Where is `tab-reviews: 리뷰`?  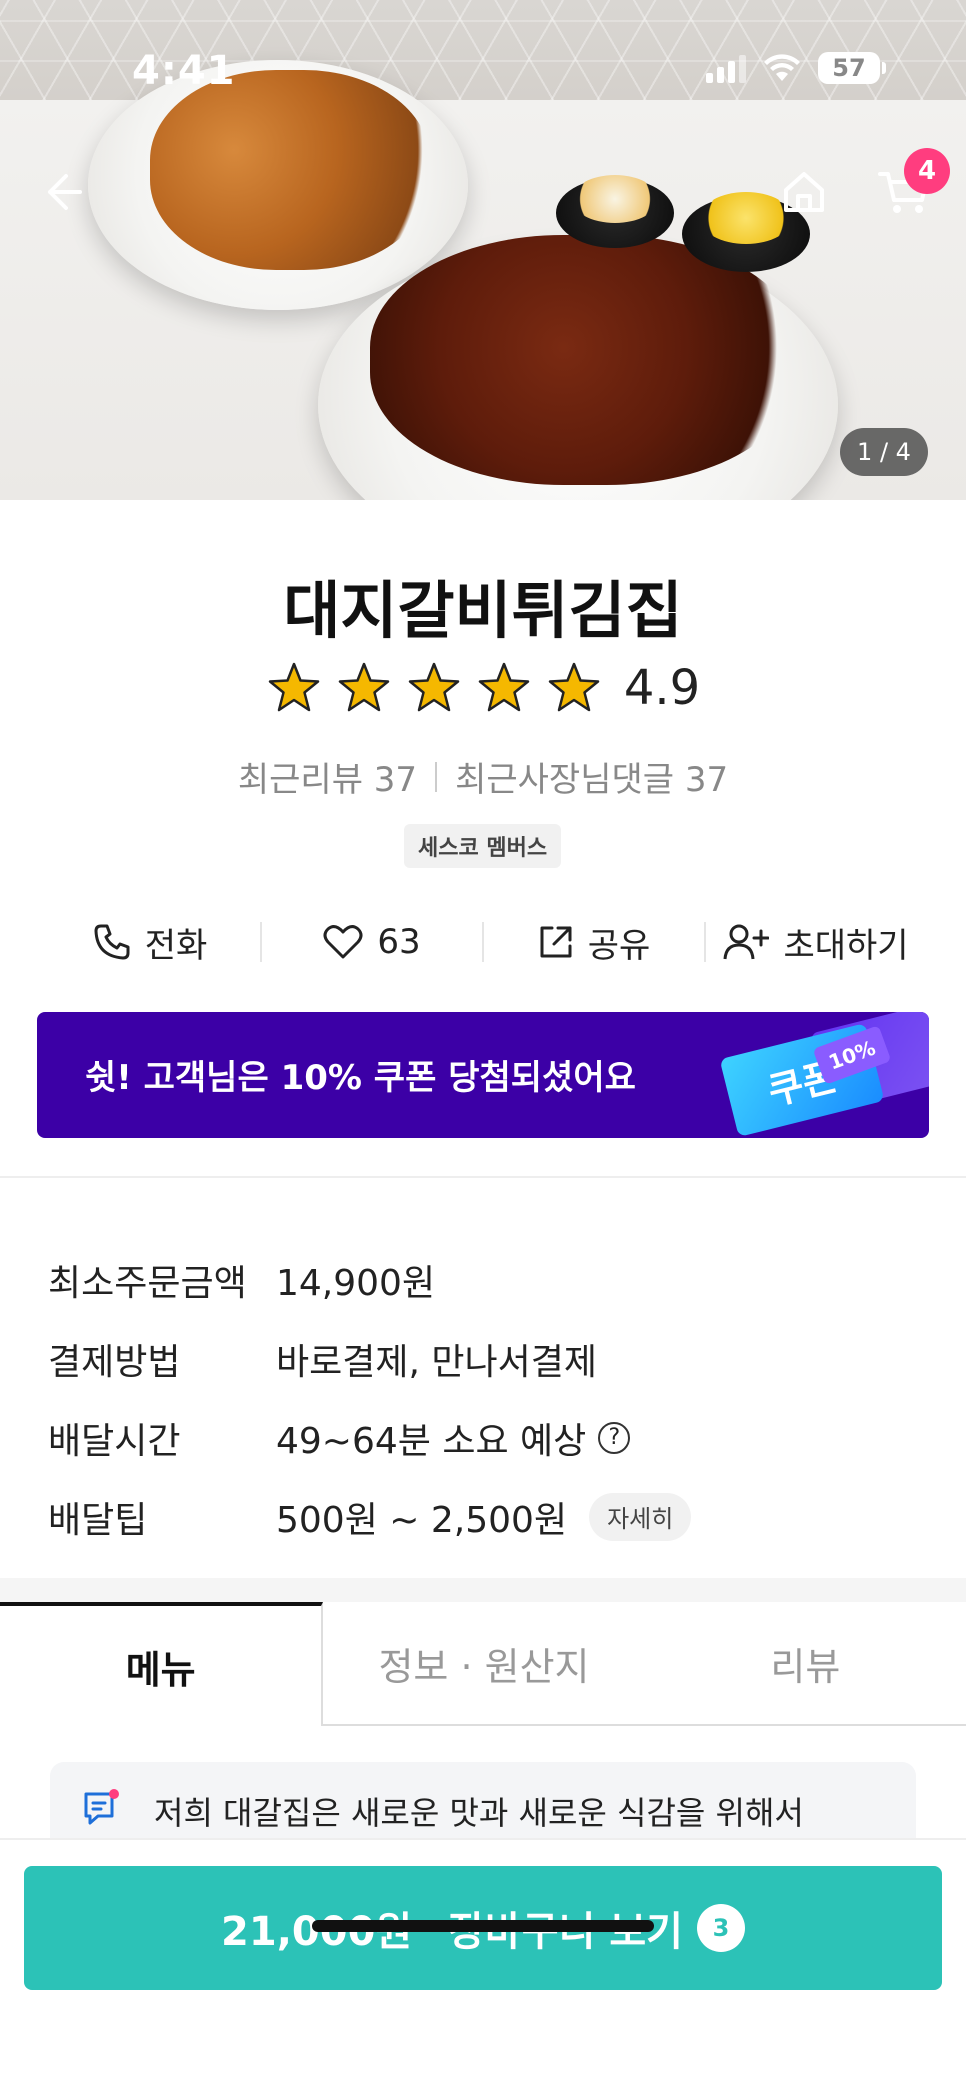
tab-reviews: 리뷰 is located at coordinates (805, 1664).